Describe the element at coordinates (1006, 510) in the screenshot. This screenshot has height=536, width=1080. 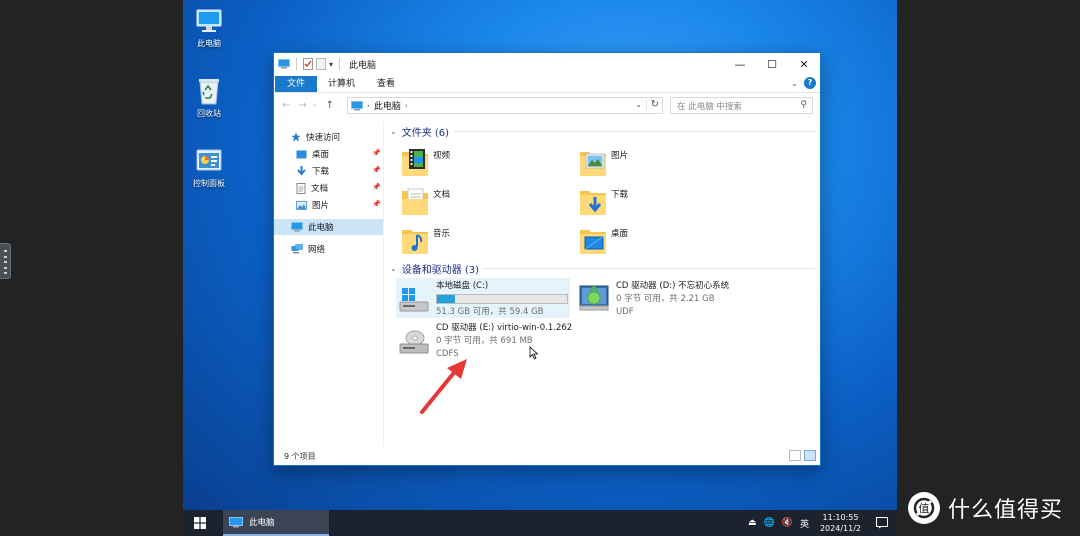
I see `watermark-text: 什么值得买` at that location.